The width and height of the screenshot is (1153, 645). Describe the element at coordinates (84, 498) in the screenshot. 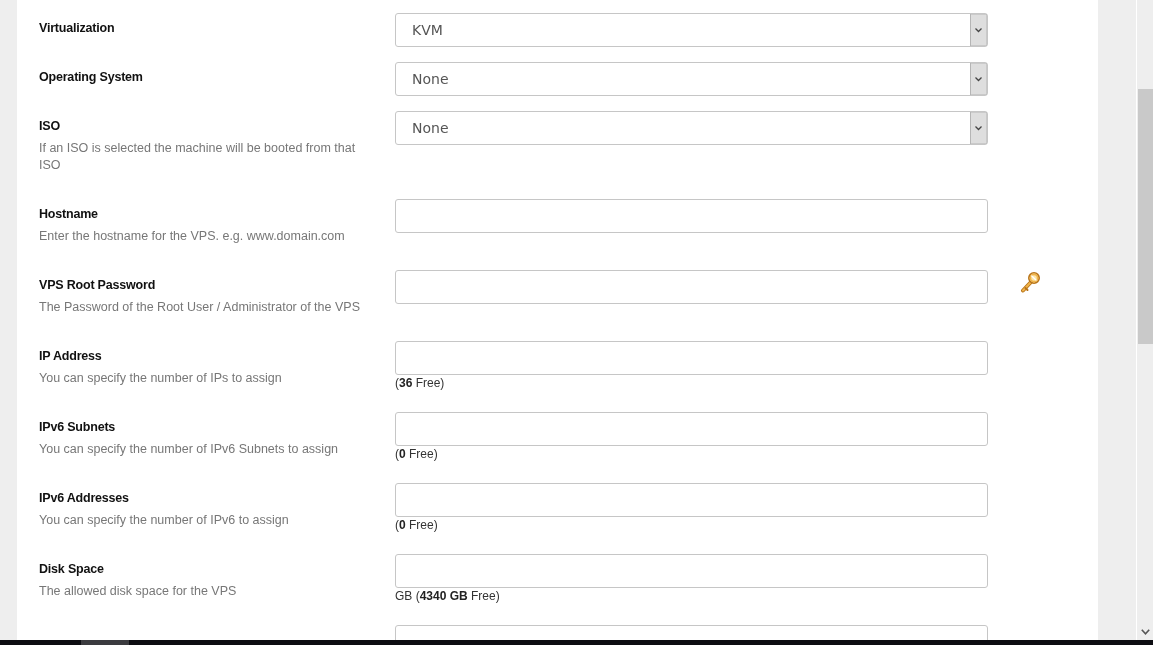

I see `field-label: IPv6 Addresses` at that location.